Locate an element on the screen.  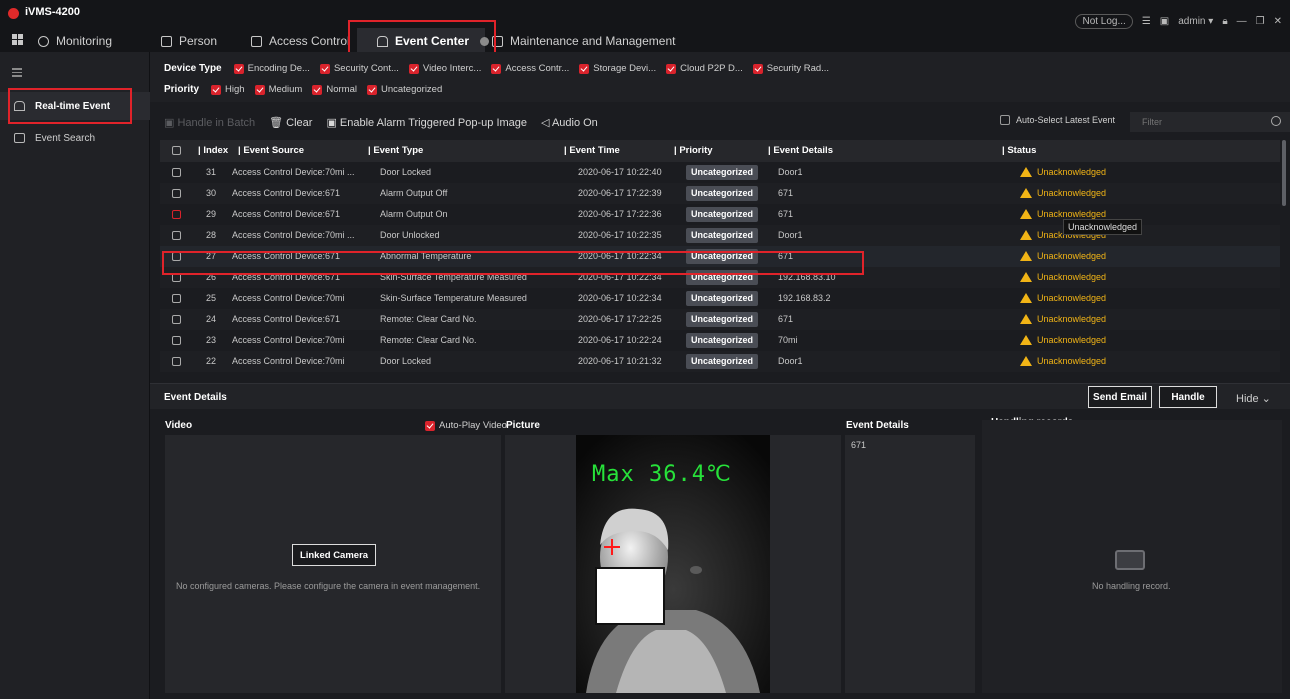
column-header: | Priority is located at coordinates (693, 151).